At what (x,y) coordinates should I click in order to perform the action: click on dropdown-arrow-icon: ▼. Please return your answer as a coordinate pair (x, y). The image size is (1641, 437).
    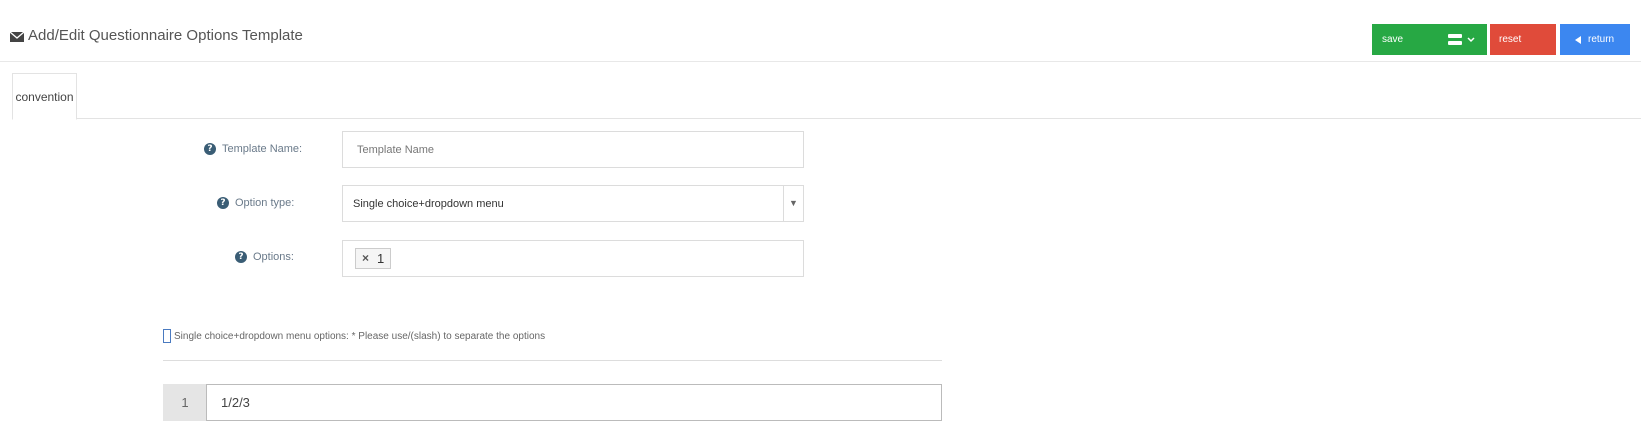
    Looking at the image, I should click on (793, 203).